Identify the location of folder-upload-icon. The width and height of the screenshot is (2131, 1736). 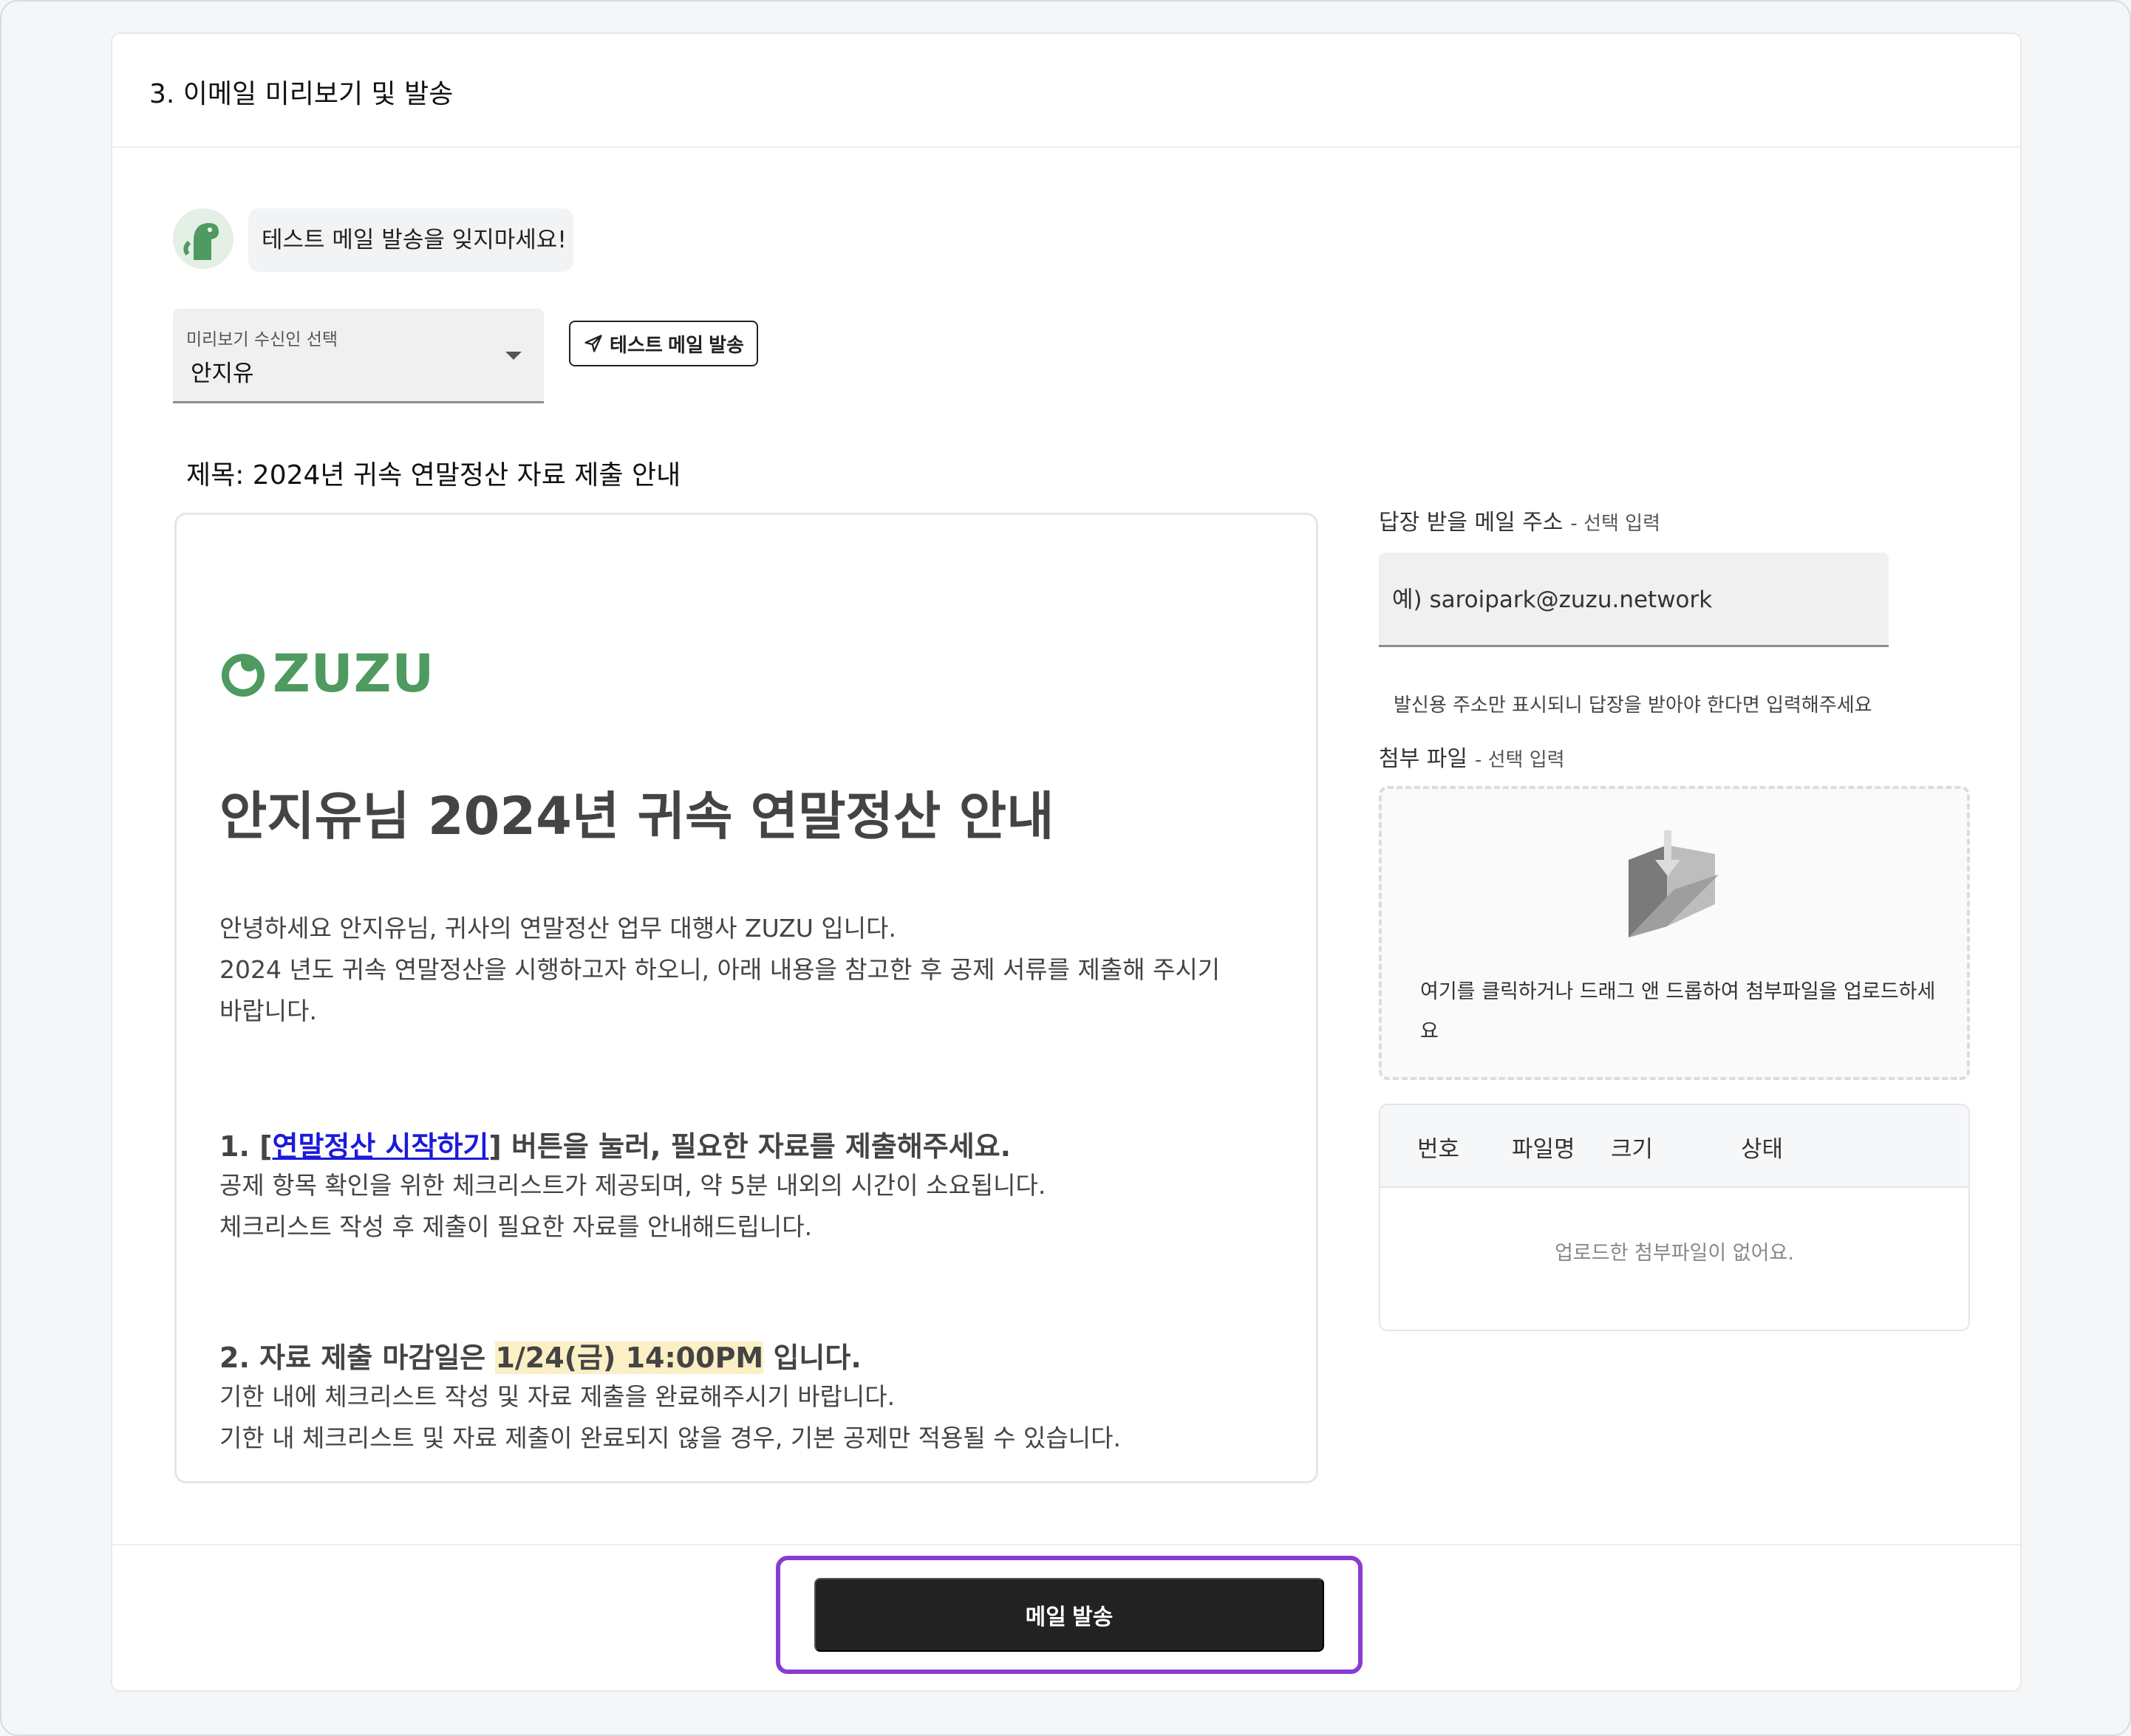
(1674, 883).